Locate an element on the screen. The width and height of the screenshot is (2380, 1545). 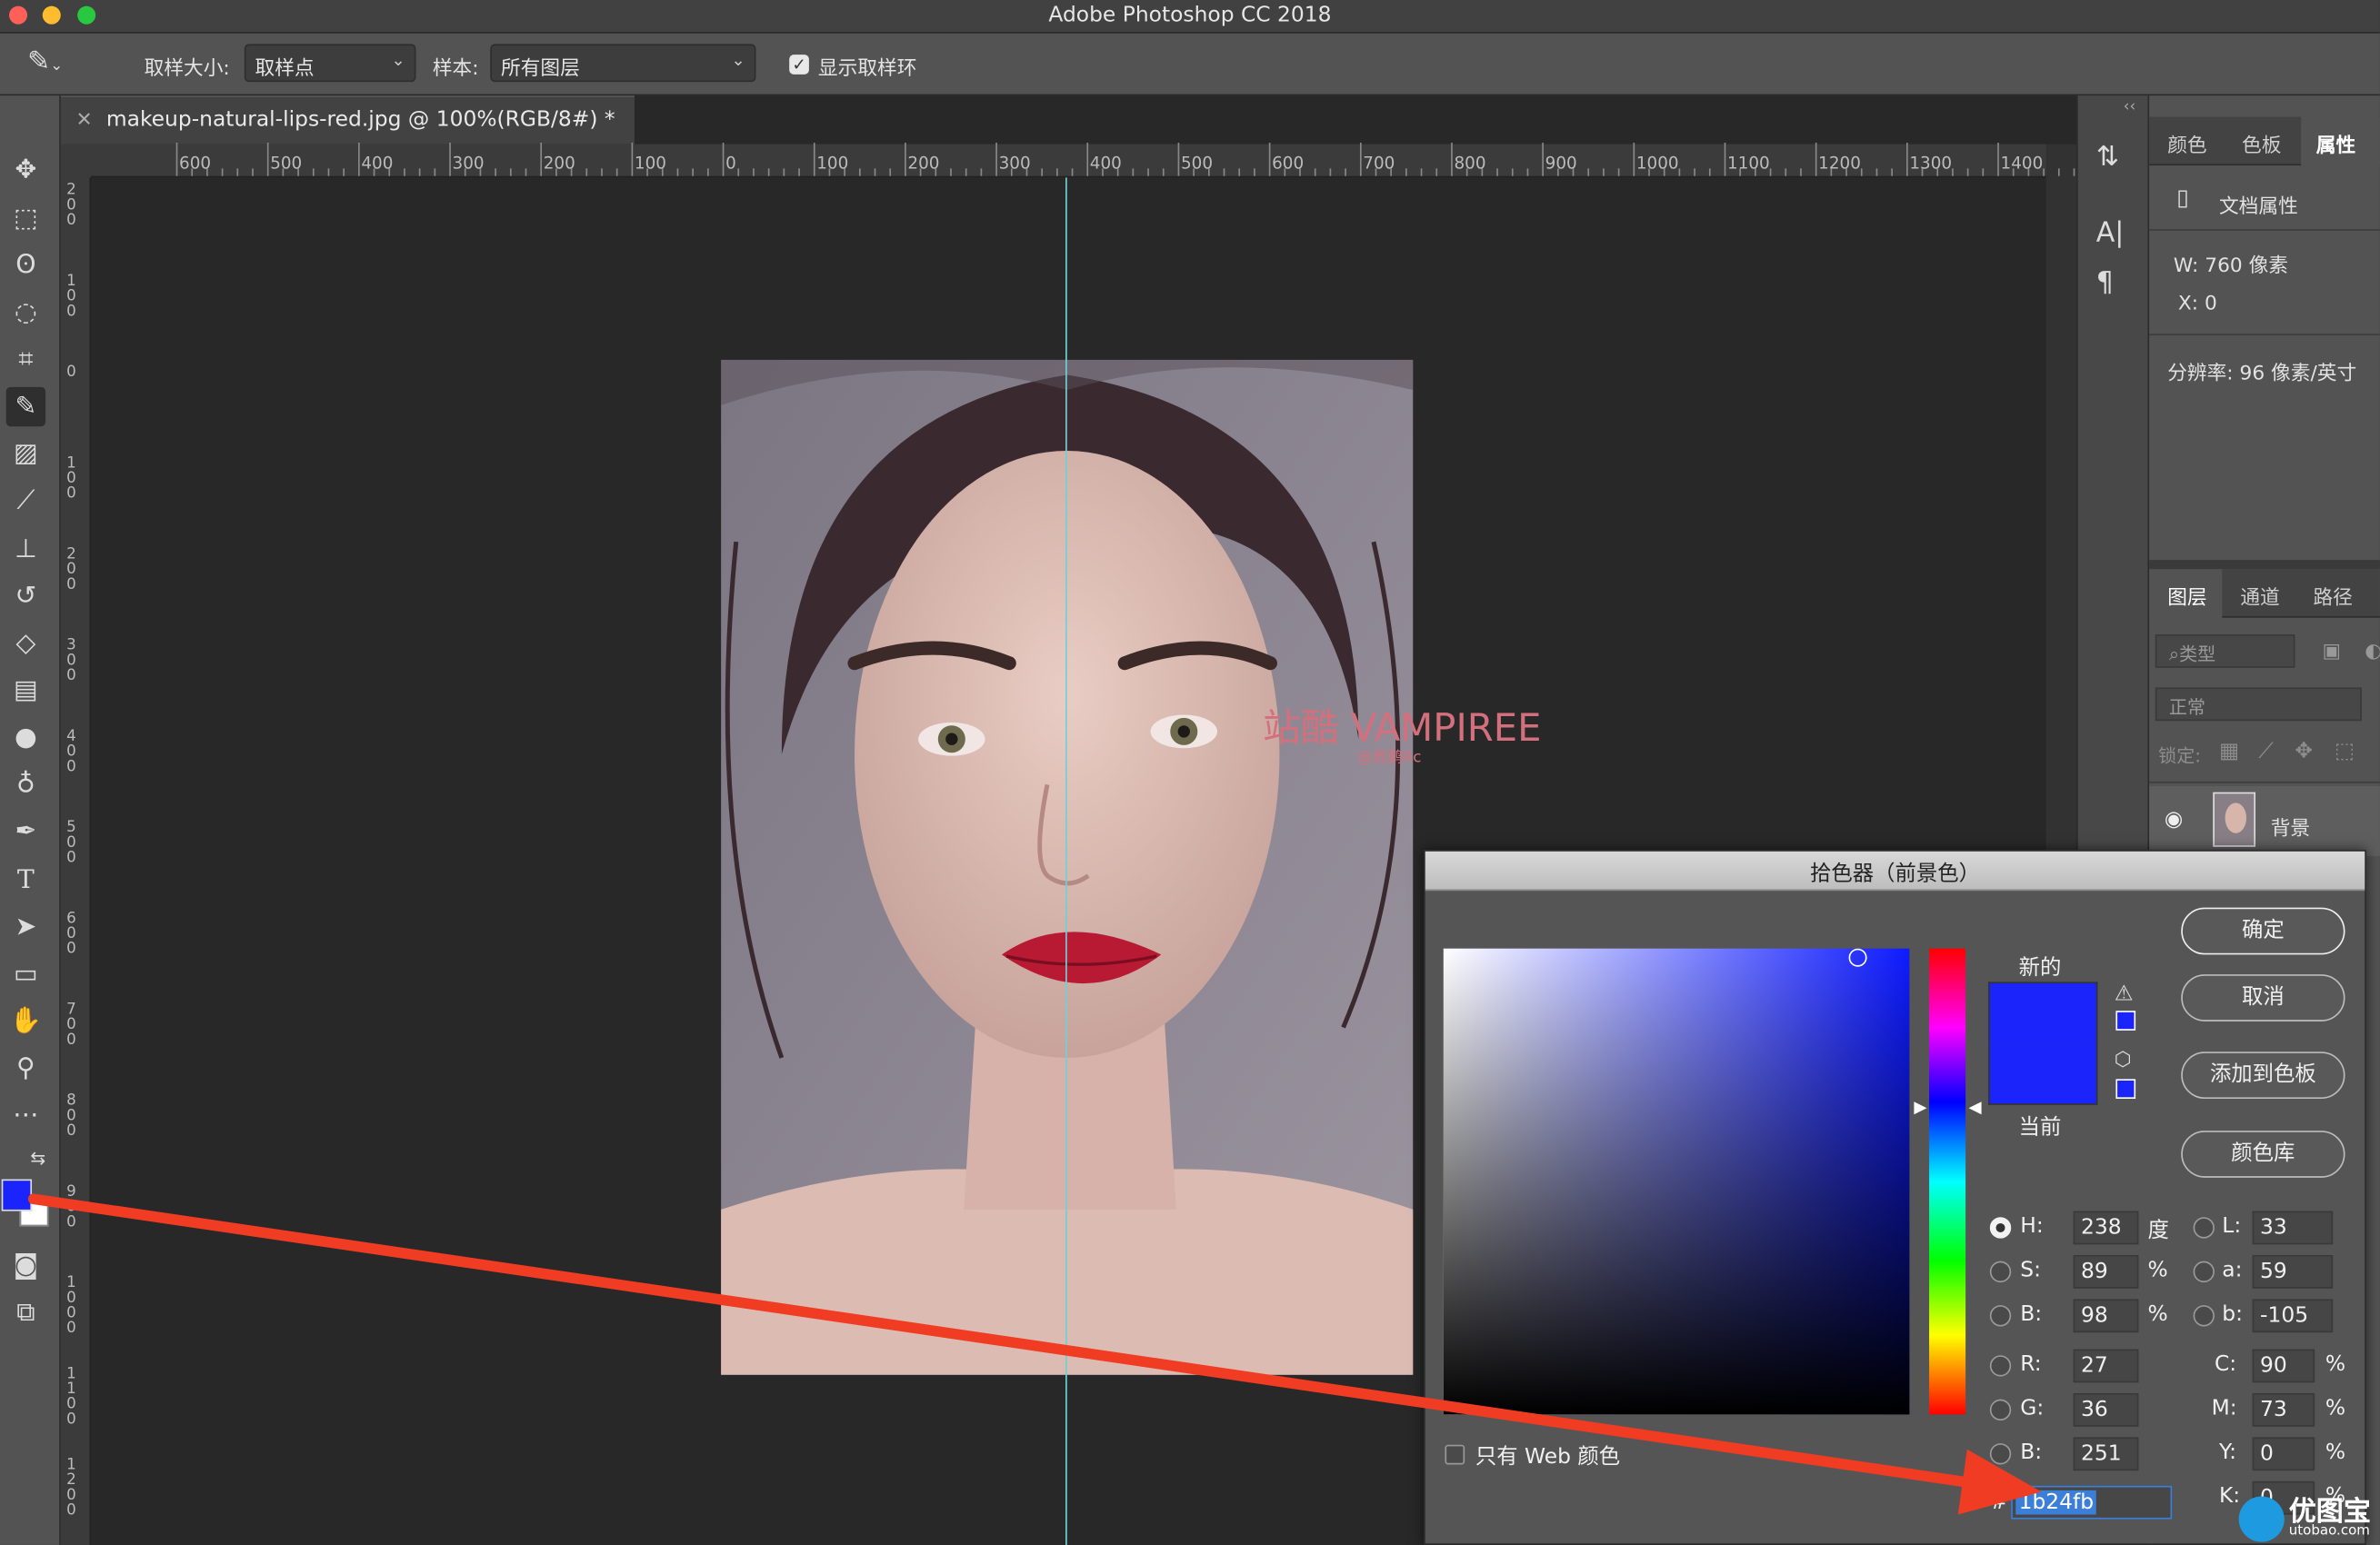
logo-subtext: utobao.com is located at coordinates (2329, 1531).